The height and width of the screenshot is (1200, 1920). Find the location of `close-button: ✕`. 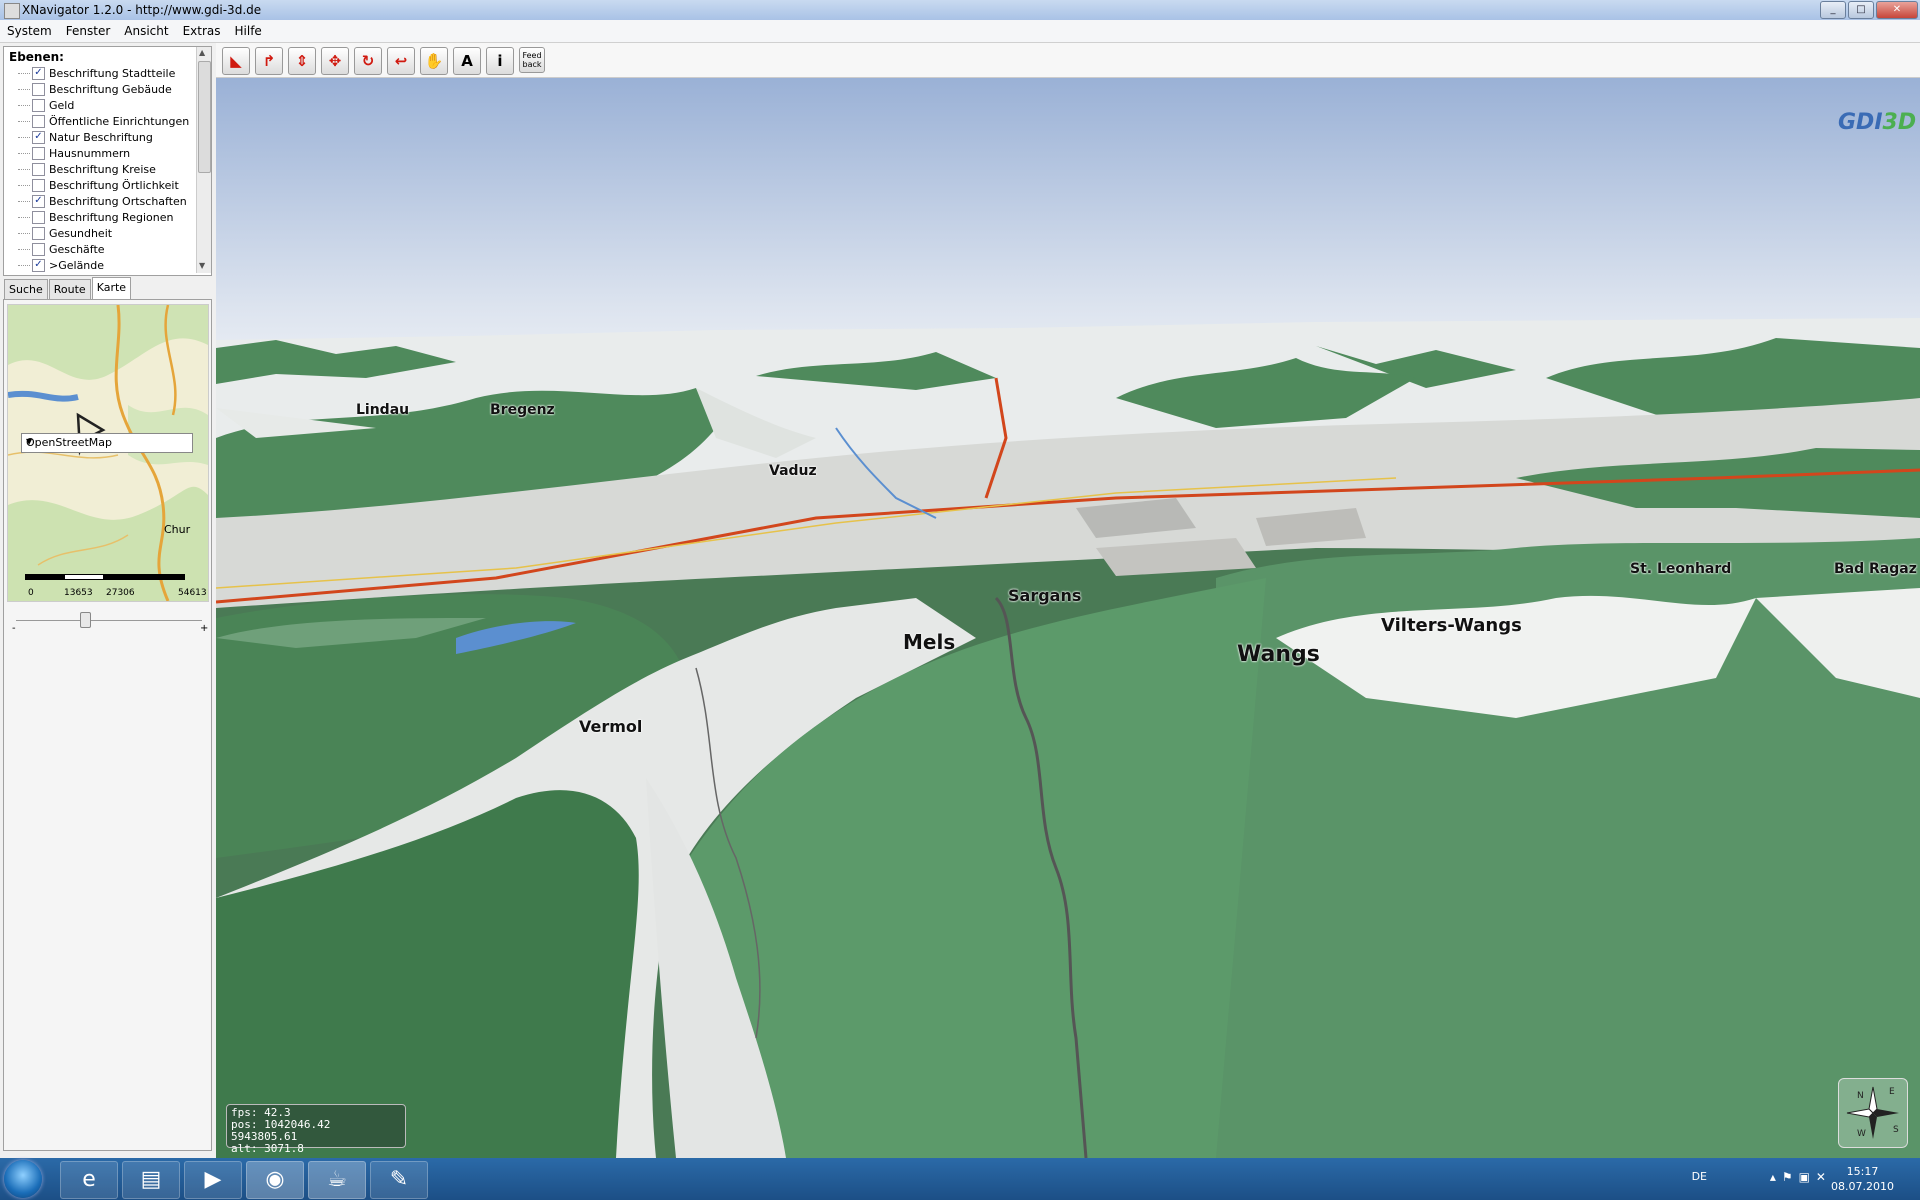

close-button: ✕ is located at coordinates (1897, 10).